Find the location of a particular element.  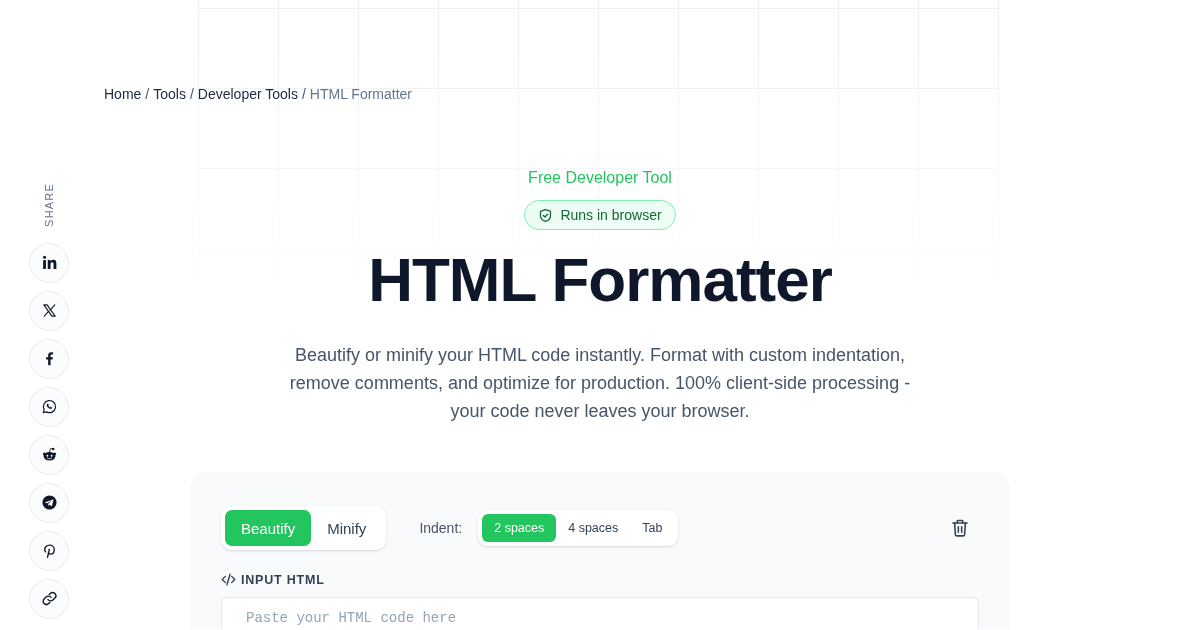

breadcrumb-link: Developer Tools is located at coordinates (247, 94).